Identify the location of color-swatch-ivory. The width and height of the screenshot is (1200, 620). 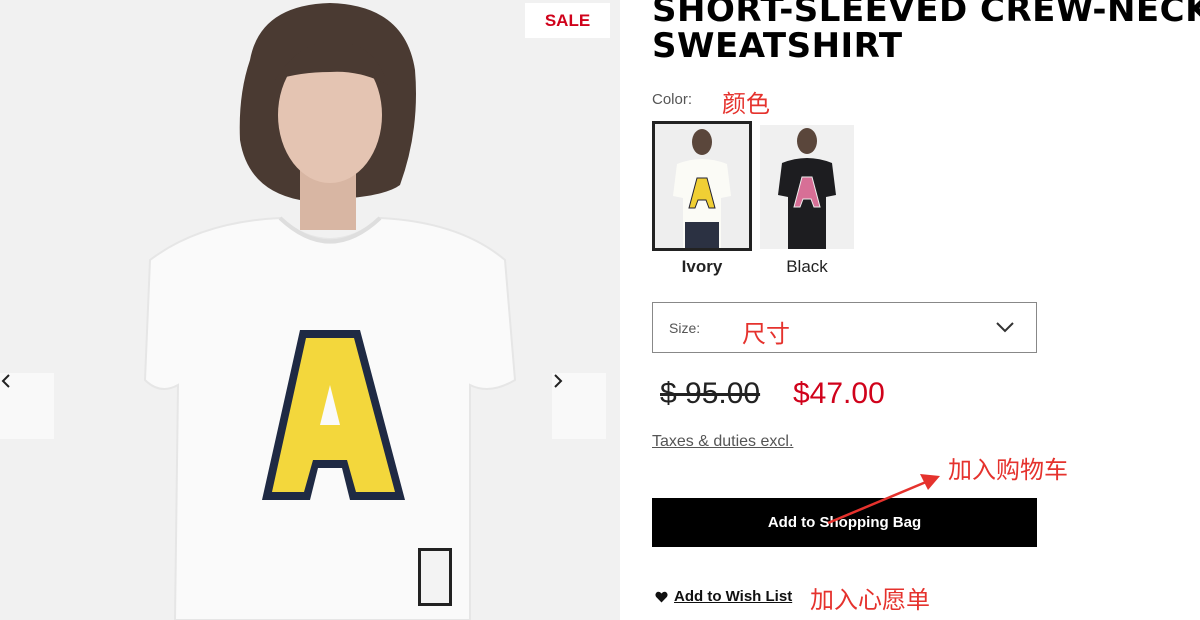
(702, 186).